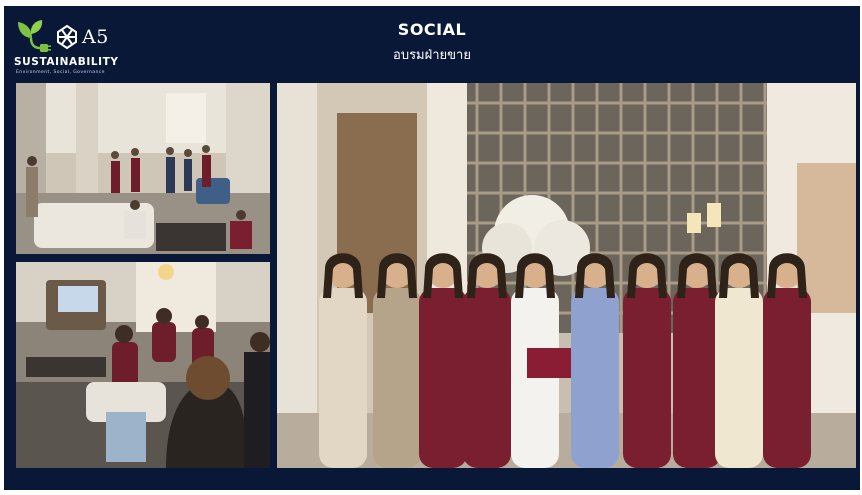 Image resolution: width=862 pixels, height=495 pixels. What do you see at coordinates (549, 363) in the screenshot?
I see `certificate-folder` at bounding box center [549, 363].